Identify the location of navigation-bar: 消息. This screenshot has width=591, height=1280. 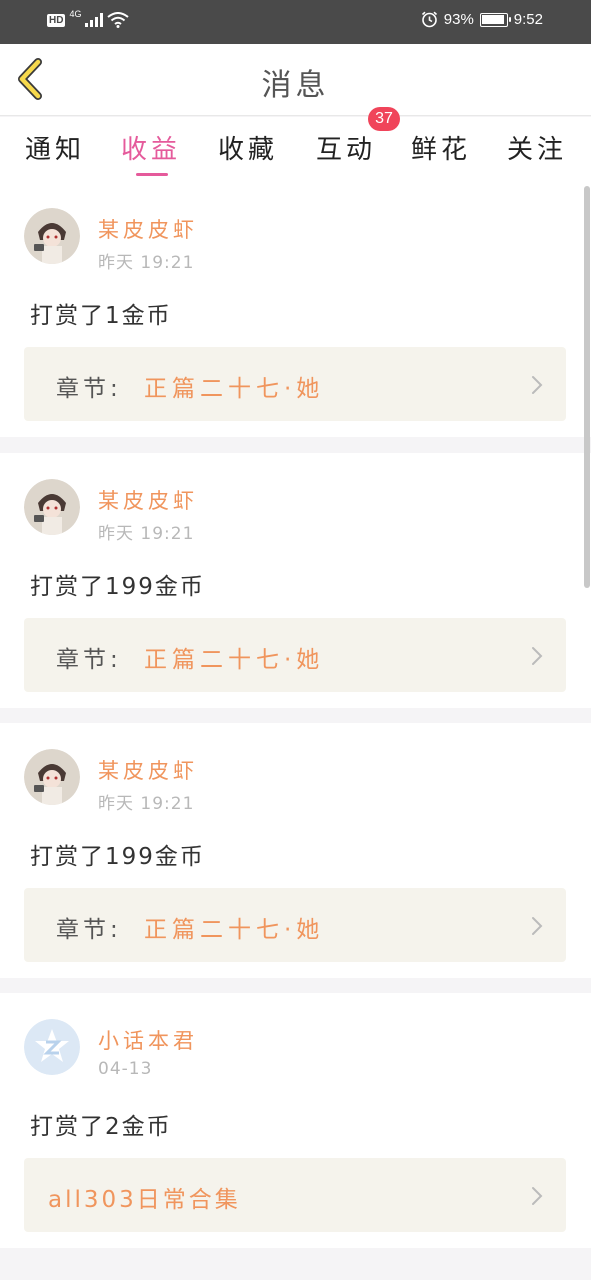
(295, 80).